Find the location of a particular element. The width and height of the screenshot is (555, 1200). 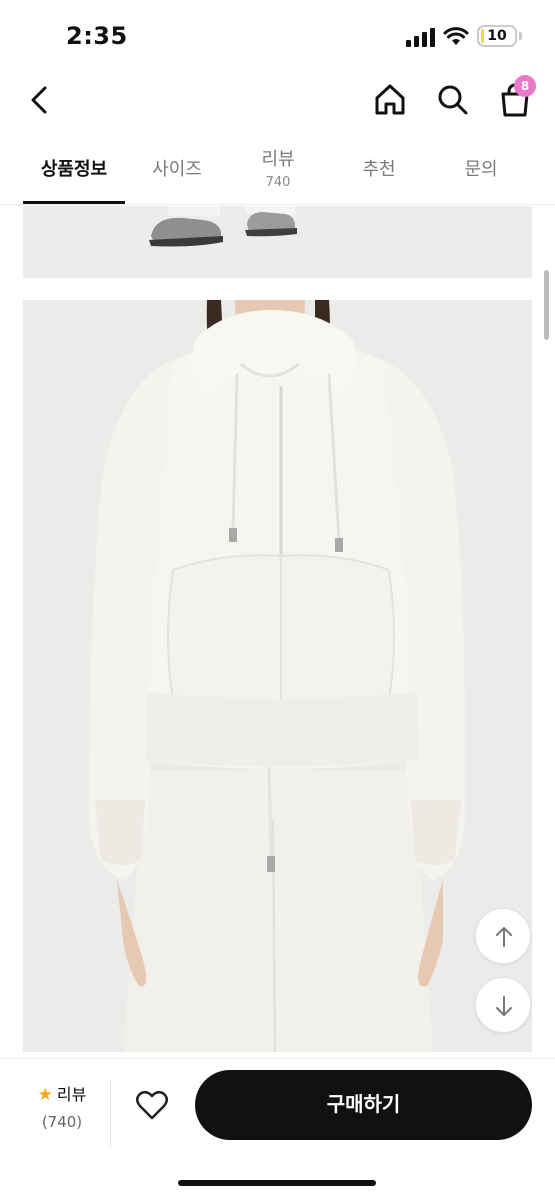

cellular-signal-icon is located at coordinates (420, 37).